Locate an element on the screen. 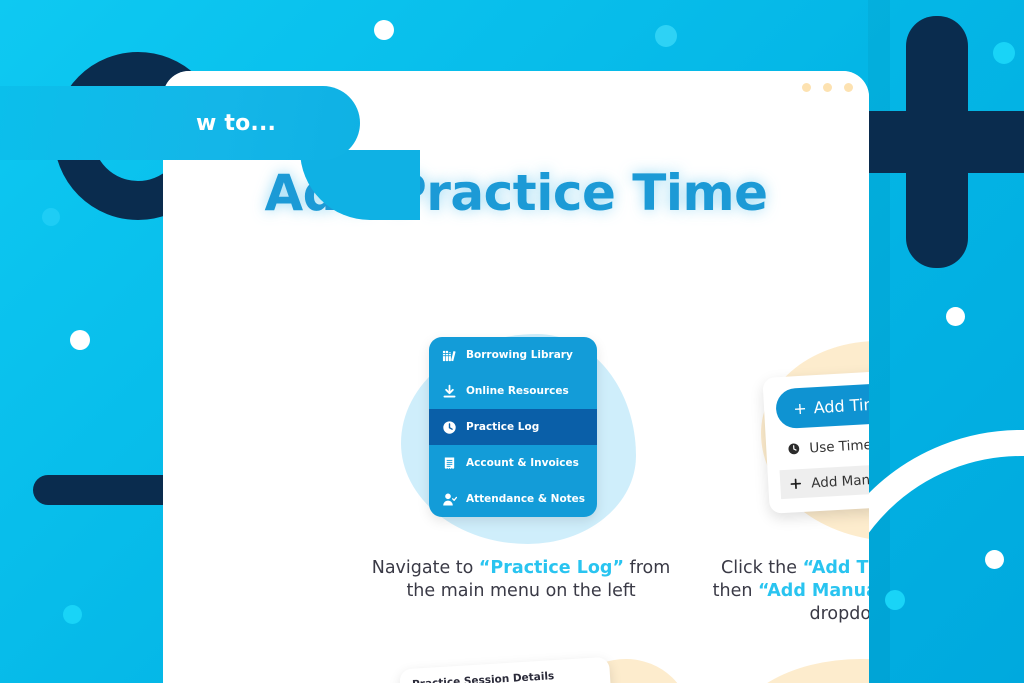 The image size is (1024, 683). caption-right-part1: Click the is located at coordinates (762, 568).